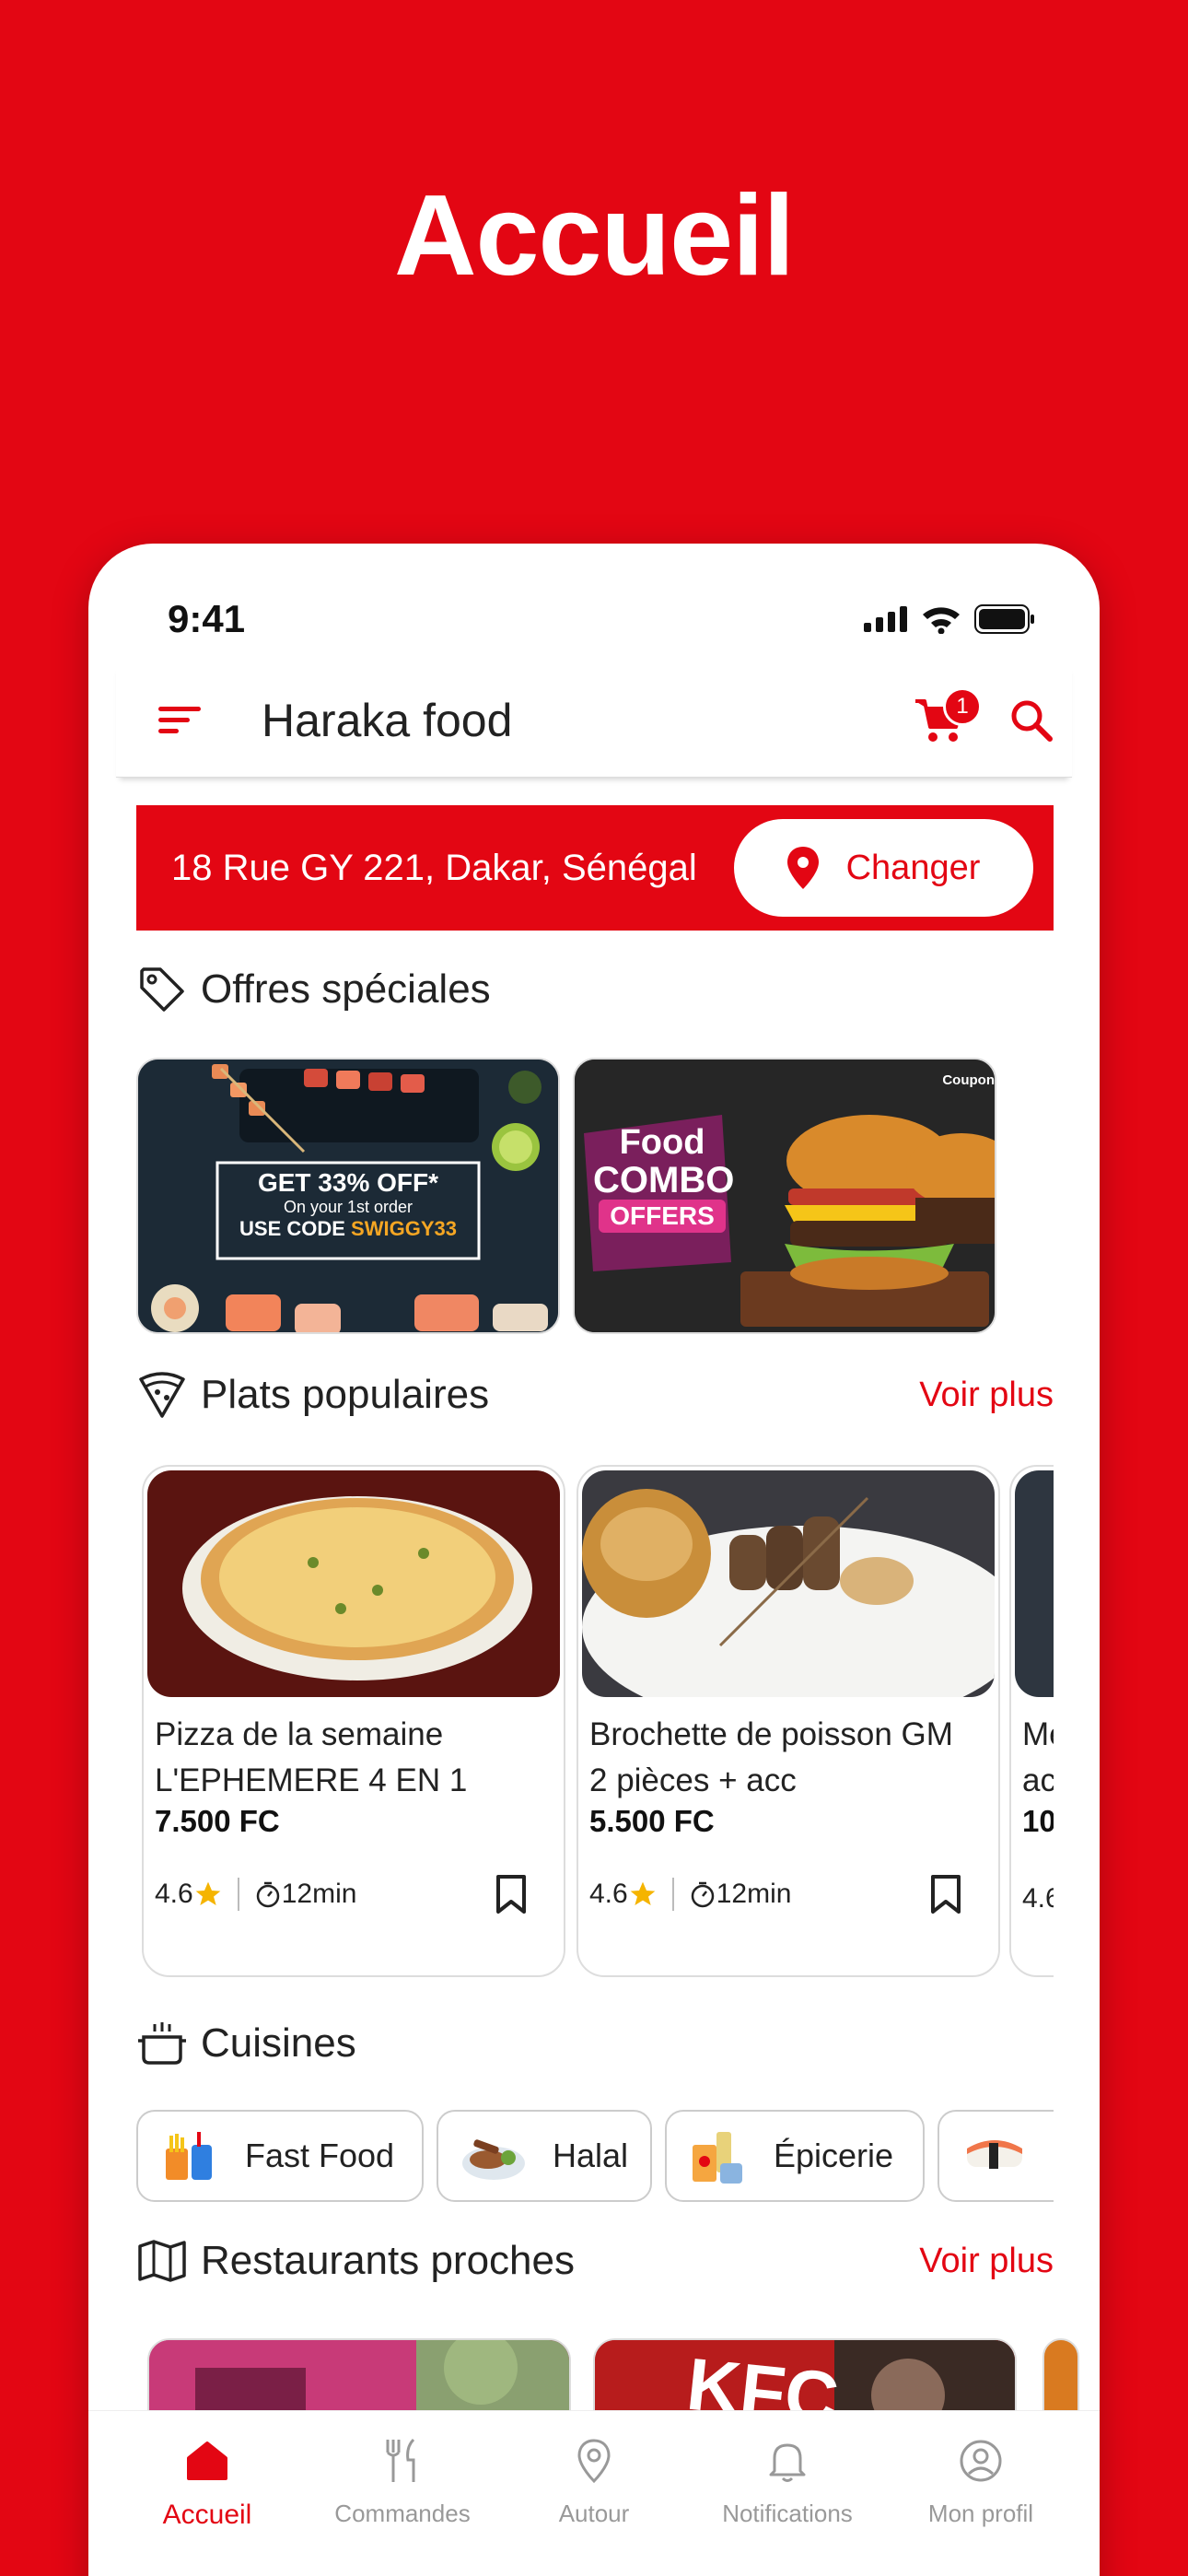 The height and width of the screenshot is (2576, 1188). I want to click on cuisine-label: Fast Food, so click(320, 2155).